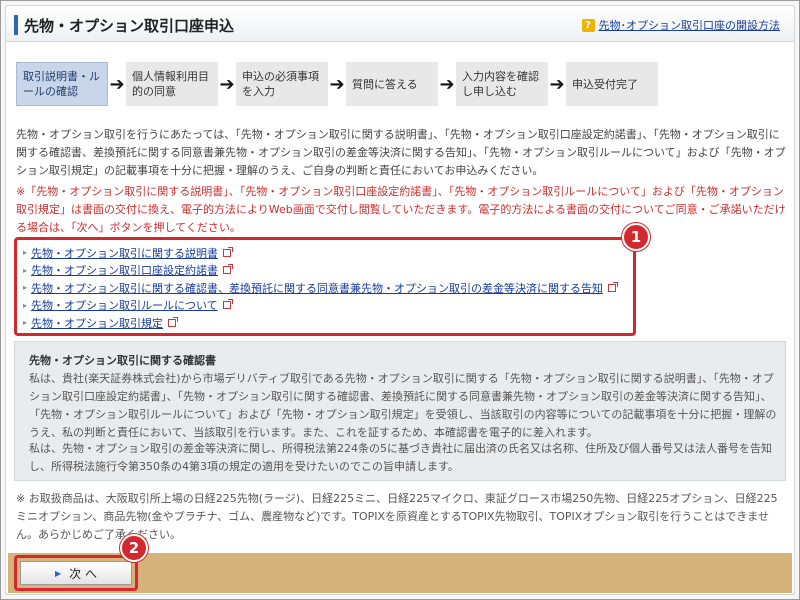 The height and width of the screenshot is (600, 800). I want to click on callout-badge-2: 2, so click(134, 548).